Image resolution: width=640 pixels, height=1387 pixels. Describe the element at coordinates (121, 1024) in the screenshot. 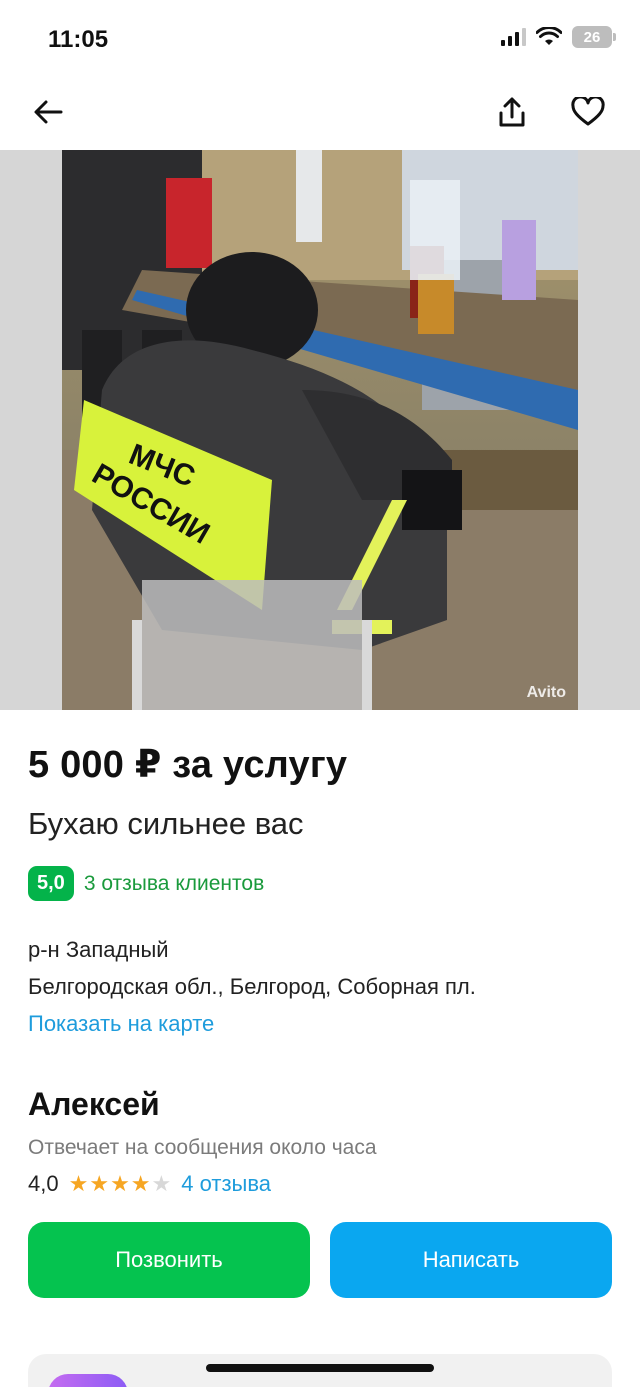

I see `show-on-map-link: Показать на карте` at that location.